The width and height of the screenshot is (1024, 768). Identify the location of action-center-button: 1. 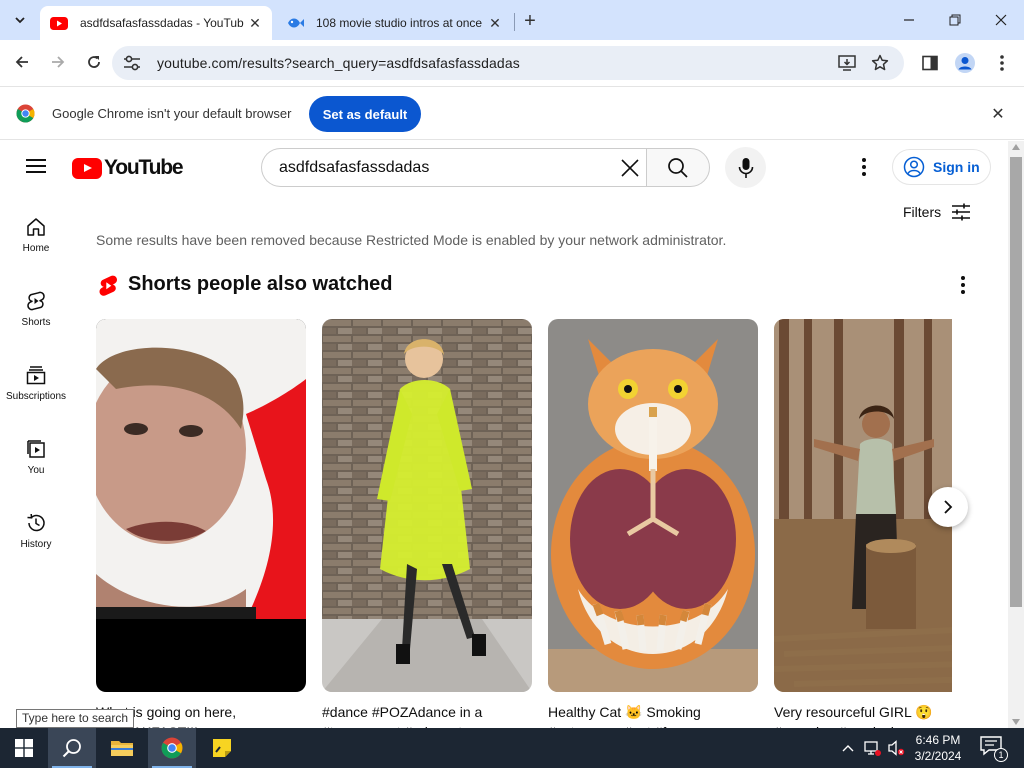
(994, 749).